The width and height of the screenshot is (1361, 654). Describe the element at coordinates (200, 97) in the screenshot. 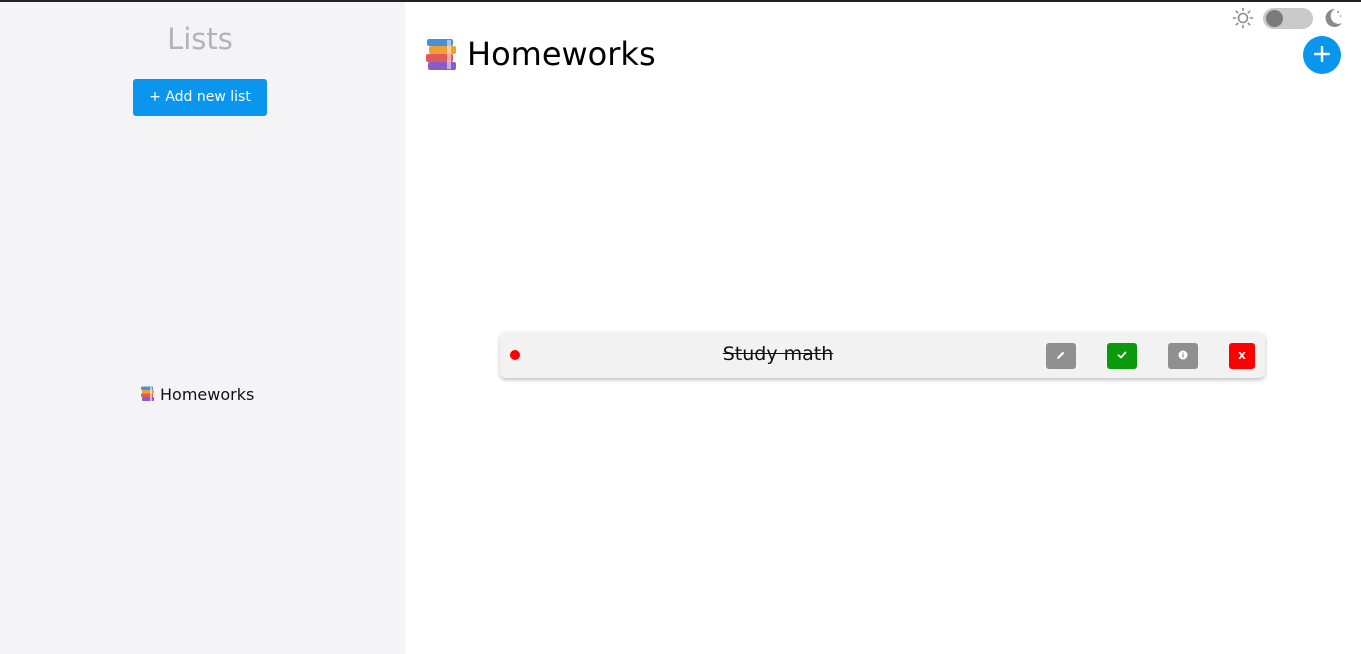

I see `add-new-list-button: + Add new list` at that location.